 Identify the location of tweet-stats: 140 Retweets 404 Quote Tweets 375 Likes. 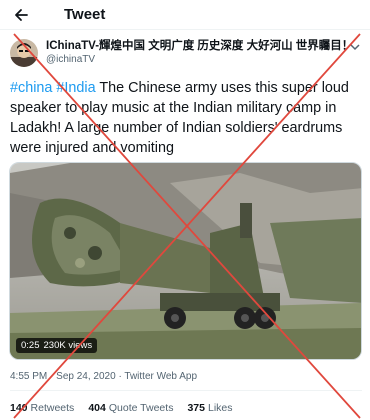
(128, 408).